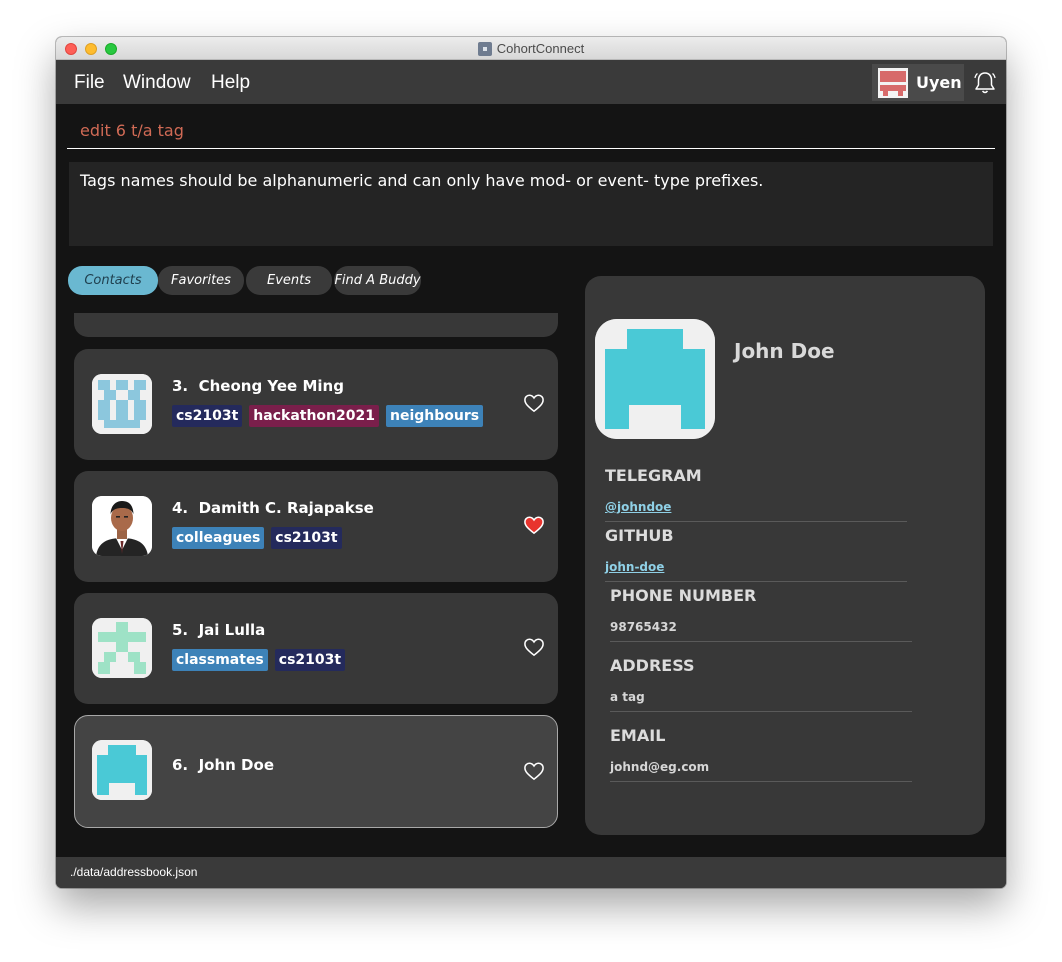  Describe the element at coordinates (258, 386) in the screenshot. I see `contact-name: 3. Cheong Yee Ming` at that location.